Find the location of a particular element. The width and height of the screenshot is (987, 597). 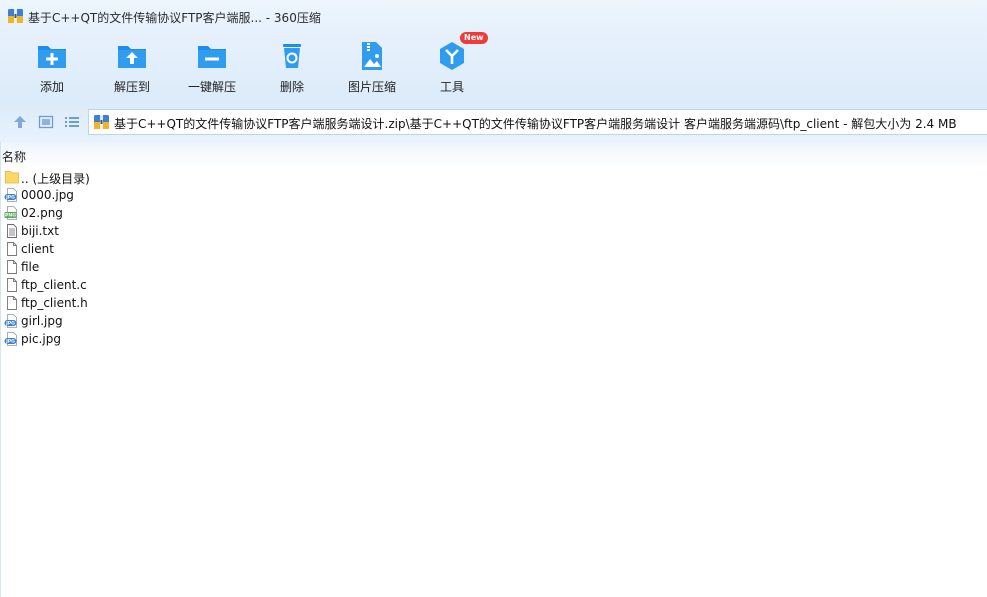

image-compress-button: 图片压缩 is located at coordinates (372, 67).